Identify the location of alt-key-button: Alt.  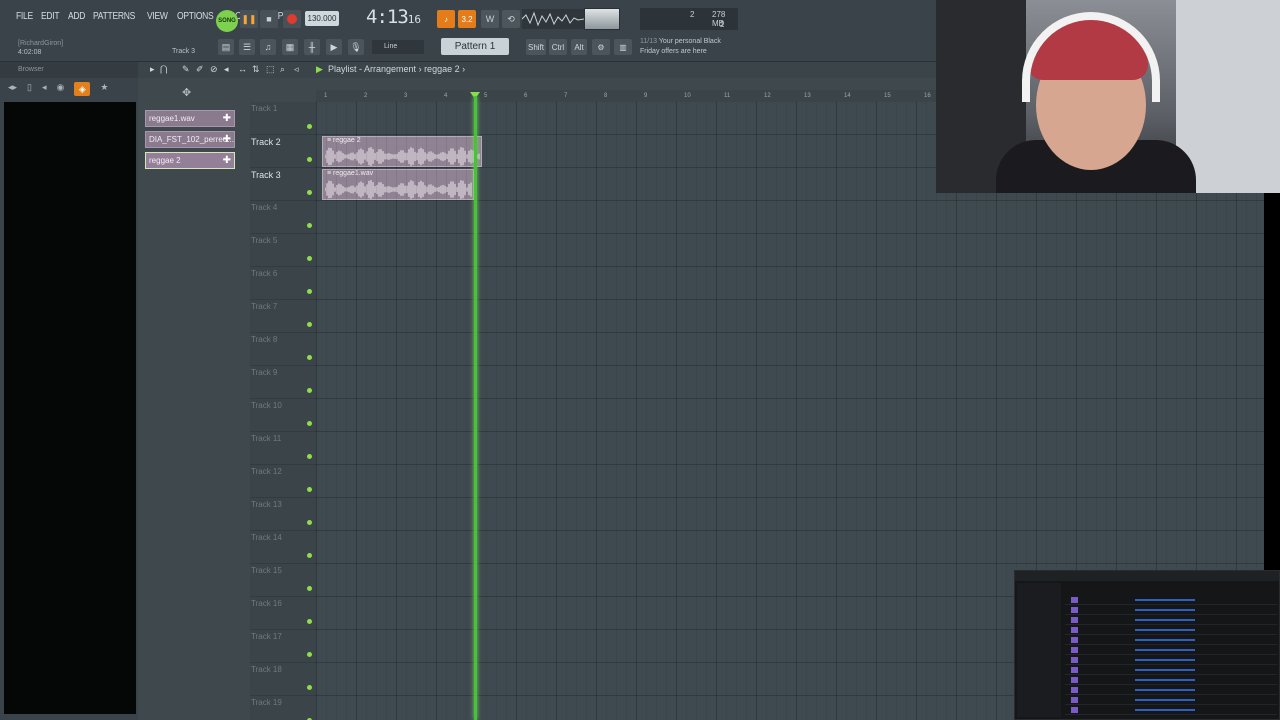
(579, 47).